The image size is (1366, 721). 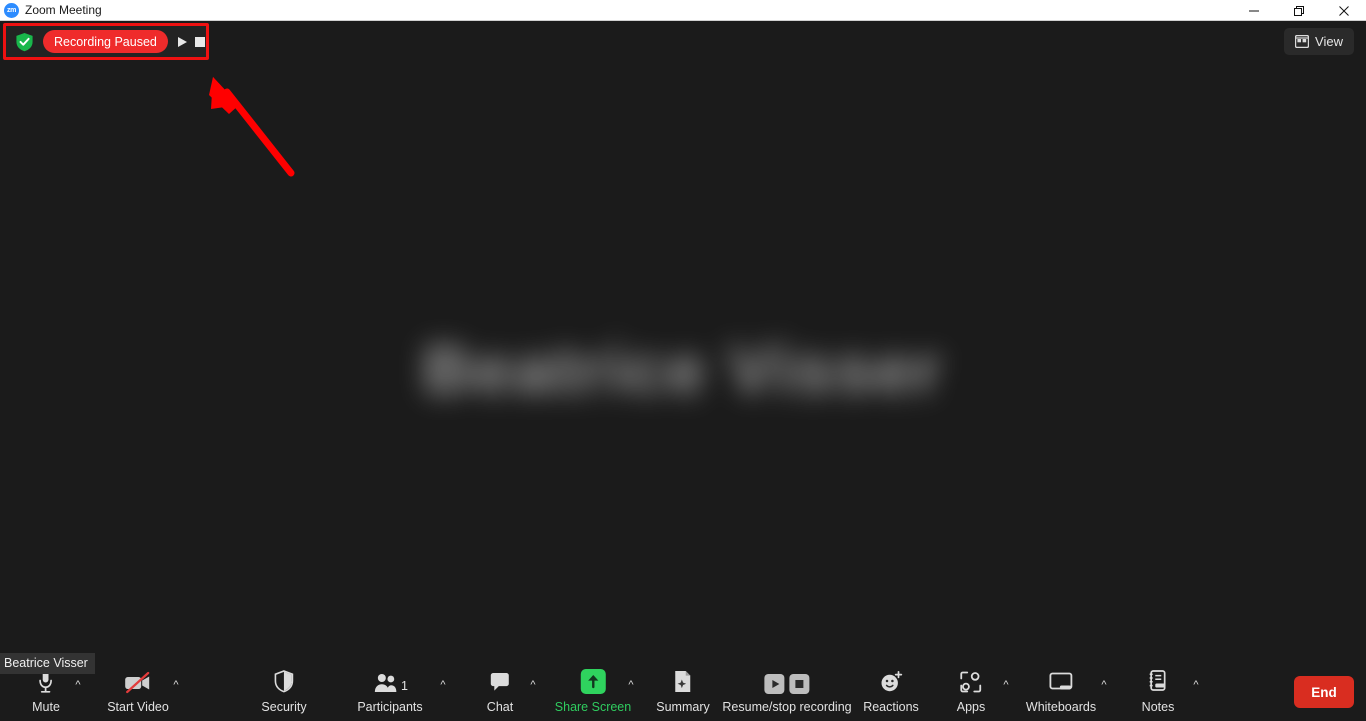 I want to click on toolbar-label-reactions: Reactions, so click(x=891, y=707).